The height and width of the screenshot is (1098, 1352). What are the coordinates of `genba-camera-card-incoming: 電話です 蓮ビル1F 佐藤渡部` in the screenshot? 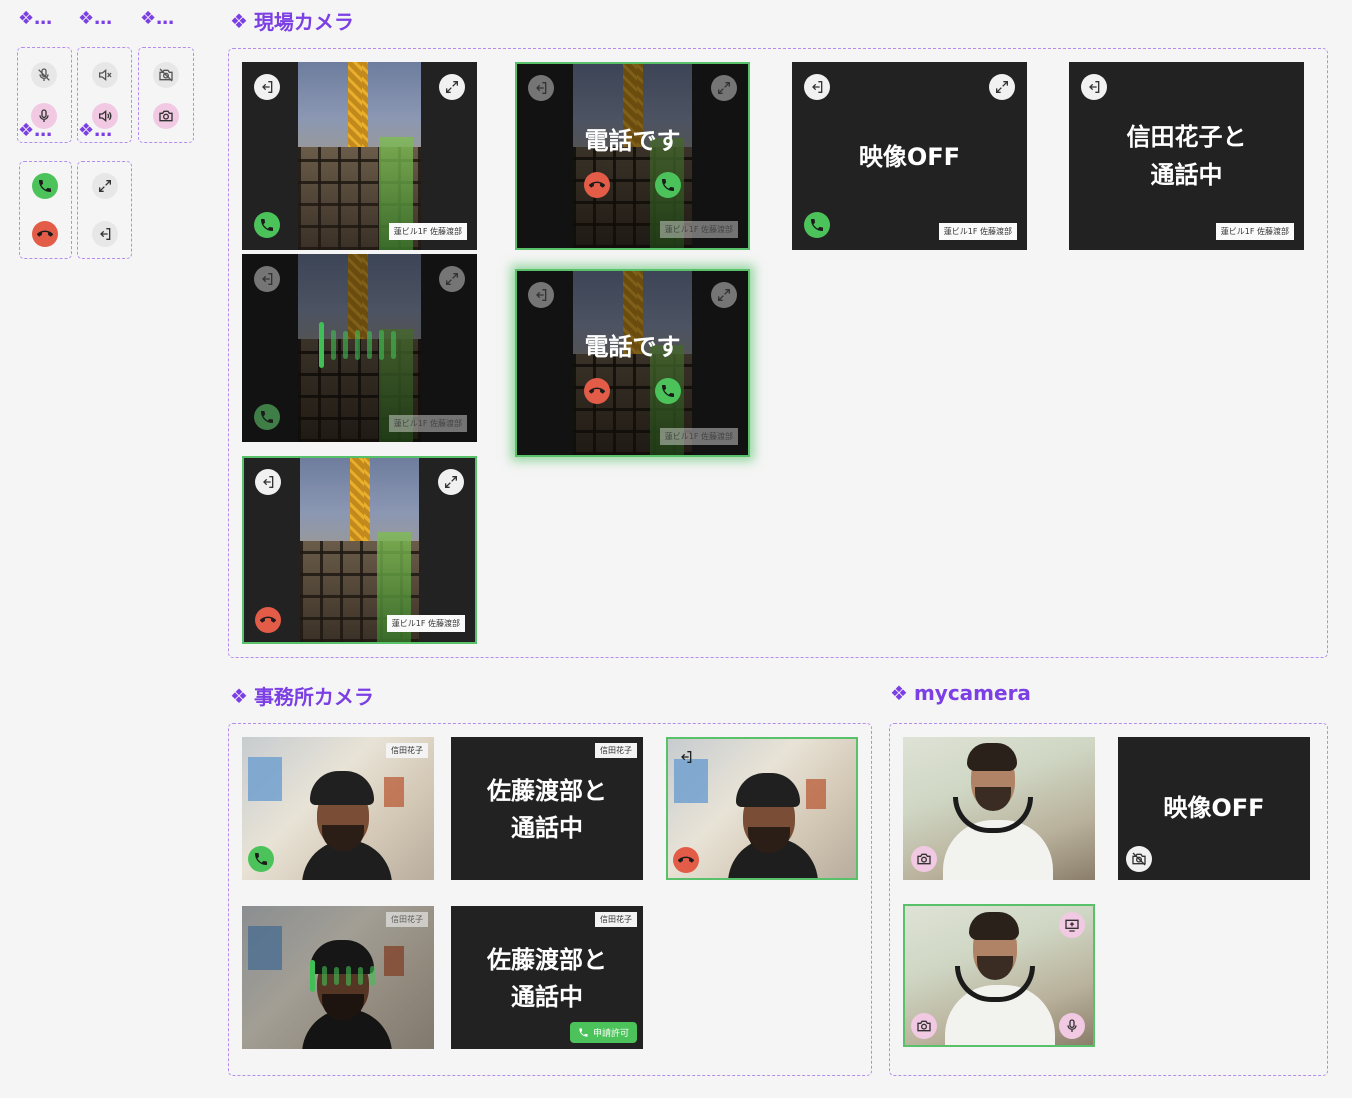 It's located at (632, 156).